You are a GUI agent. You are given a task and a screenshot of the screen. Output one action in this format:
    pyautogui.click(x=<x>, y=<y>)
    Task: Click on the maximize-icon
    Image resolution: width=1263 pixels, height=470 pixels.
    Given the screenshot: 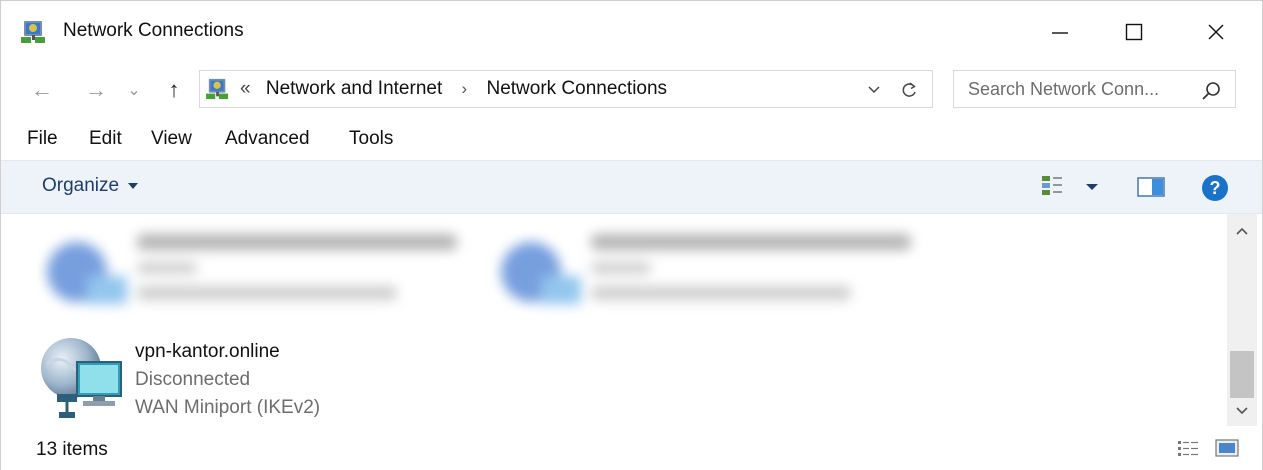 What is the action you would take?
    pyautogui.click(x=1134, y=32)
    